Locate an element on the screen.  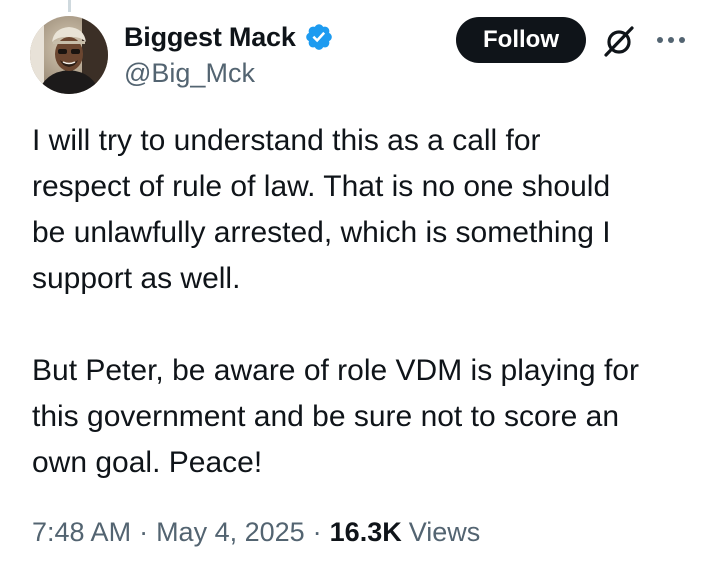
tweet-time: 7:48 AM is located at coordinates (81, 532).